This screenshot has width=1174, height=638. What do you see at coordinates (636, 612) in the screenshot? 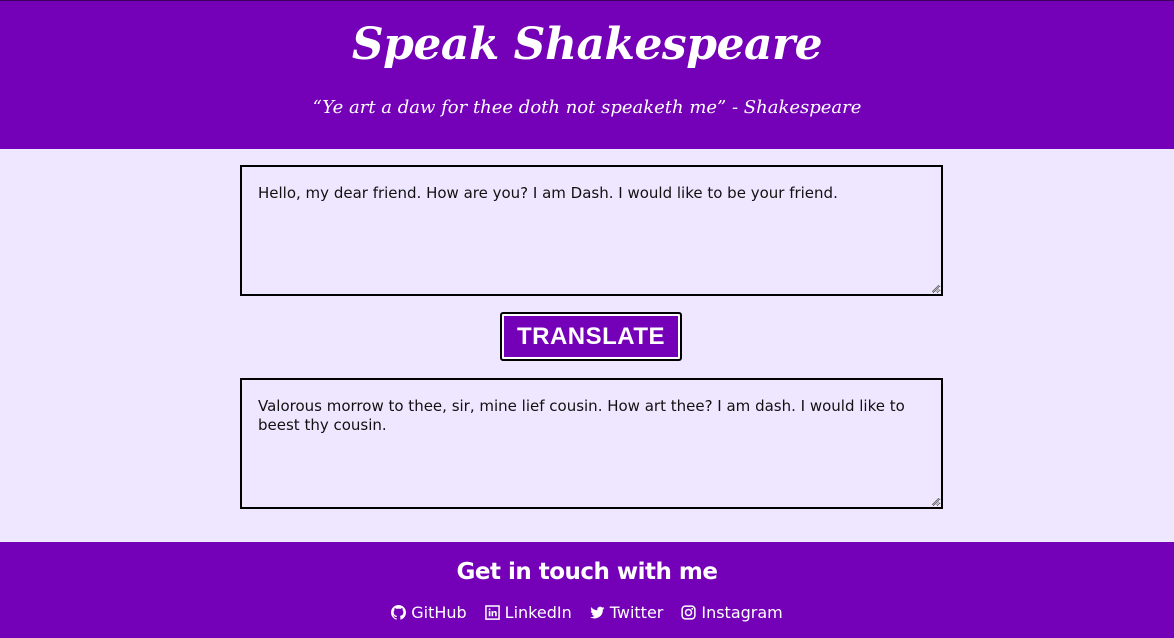
I see `twitter-label: Twitter` at bounding box center [636, 612].